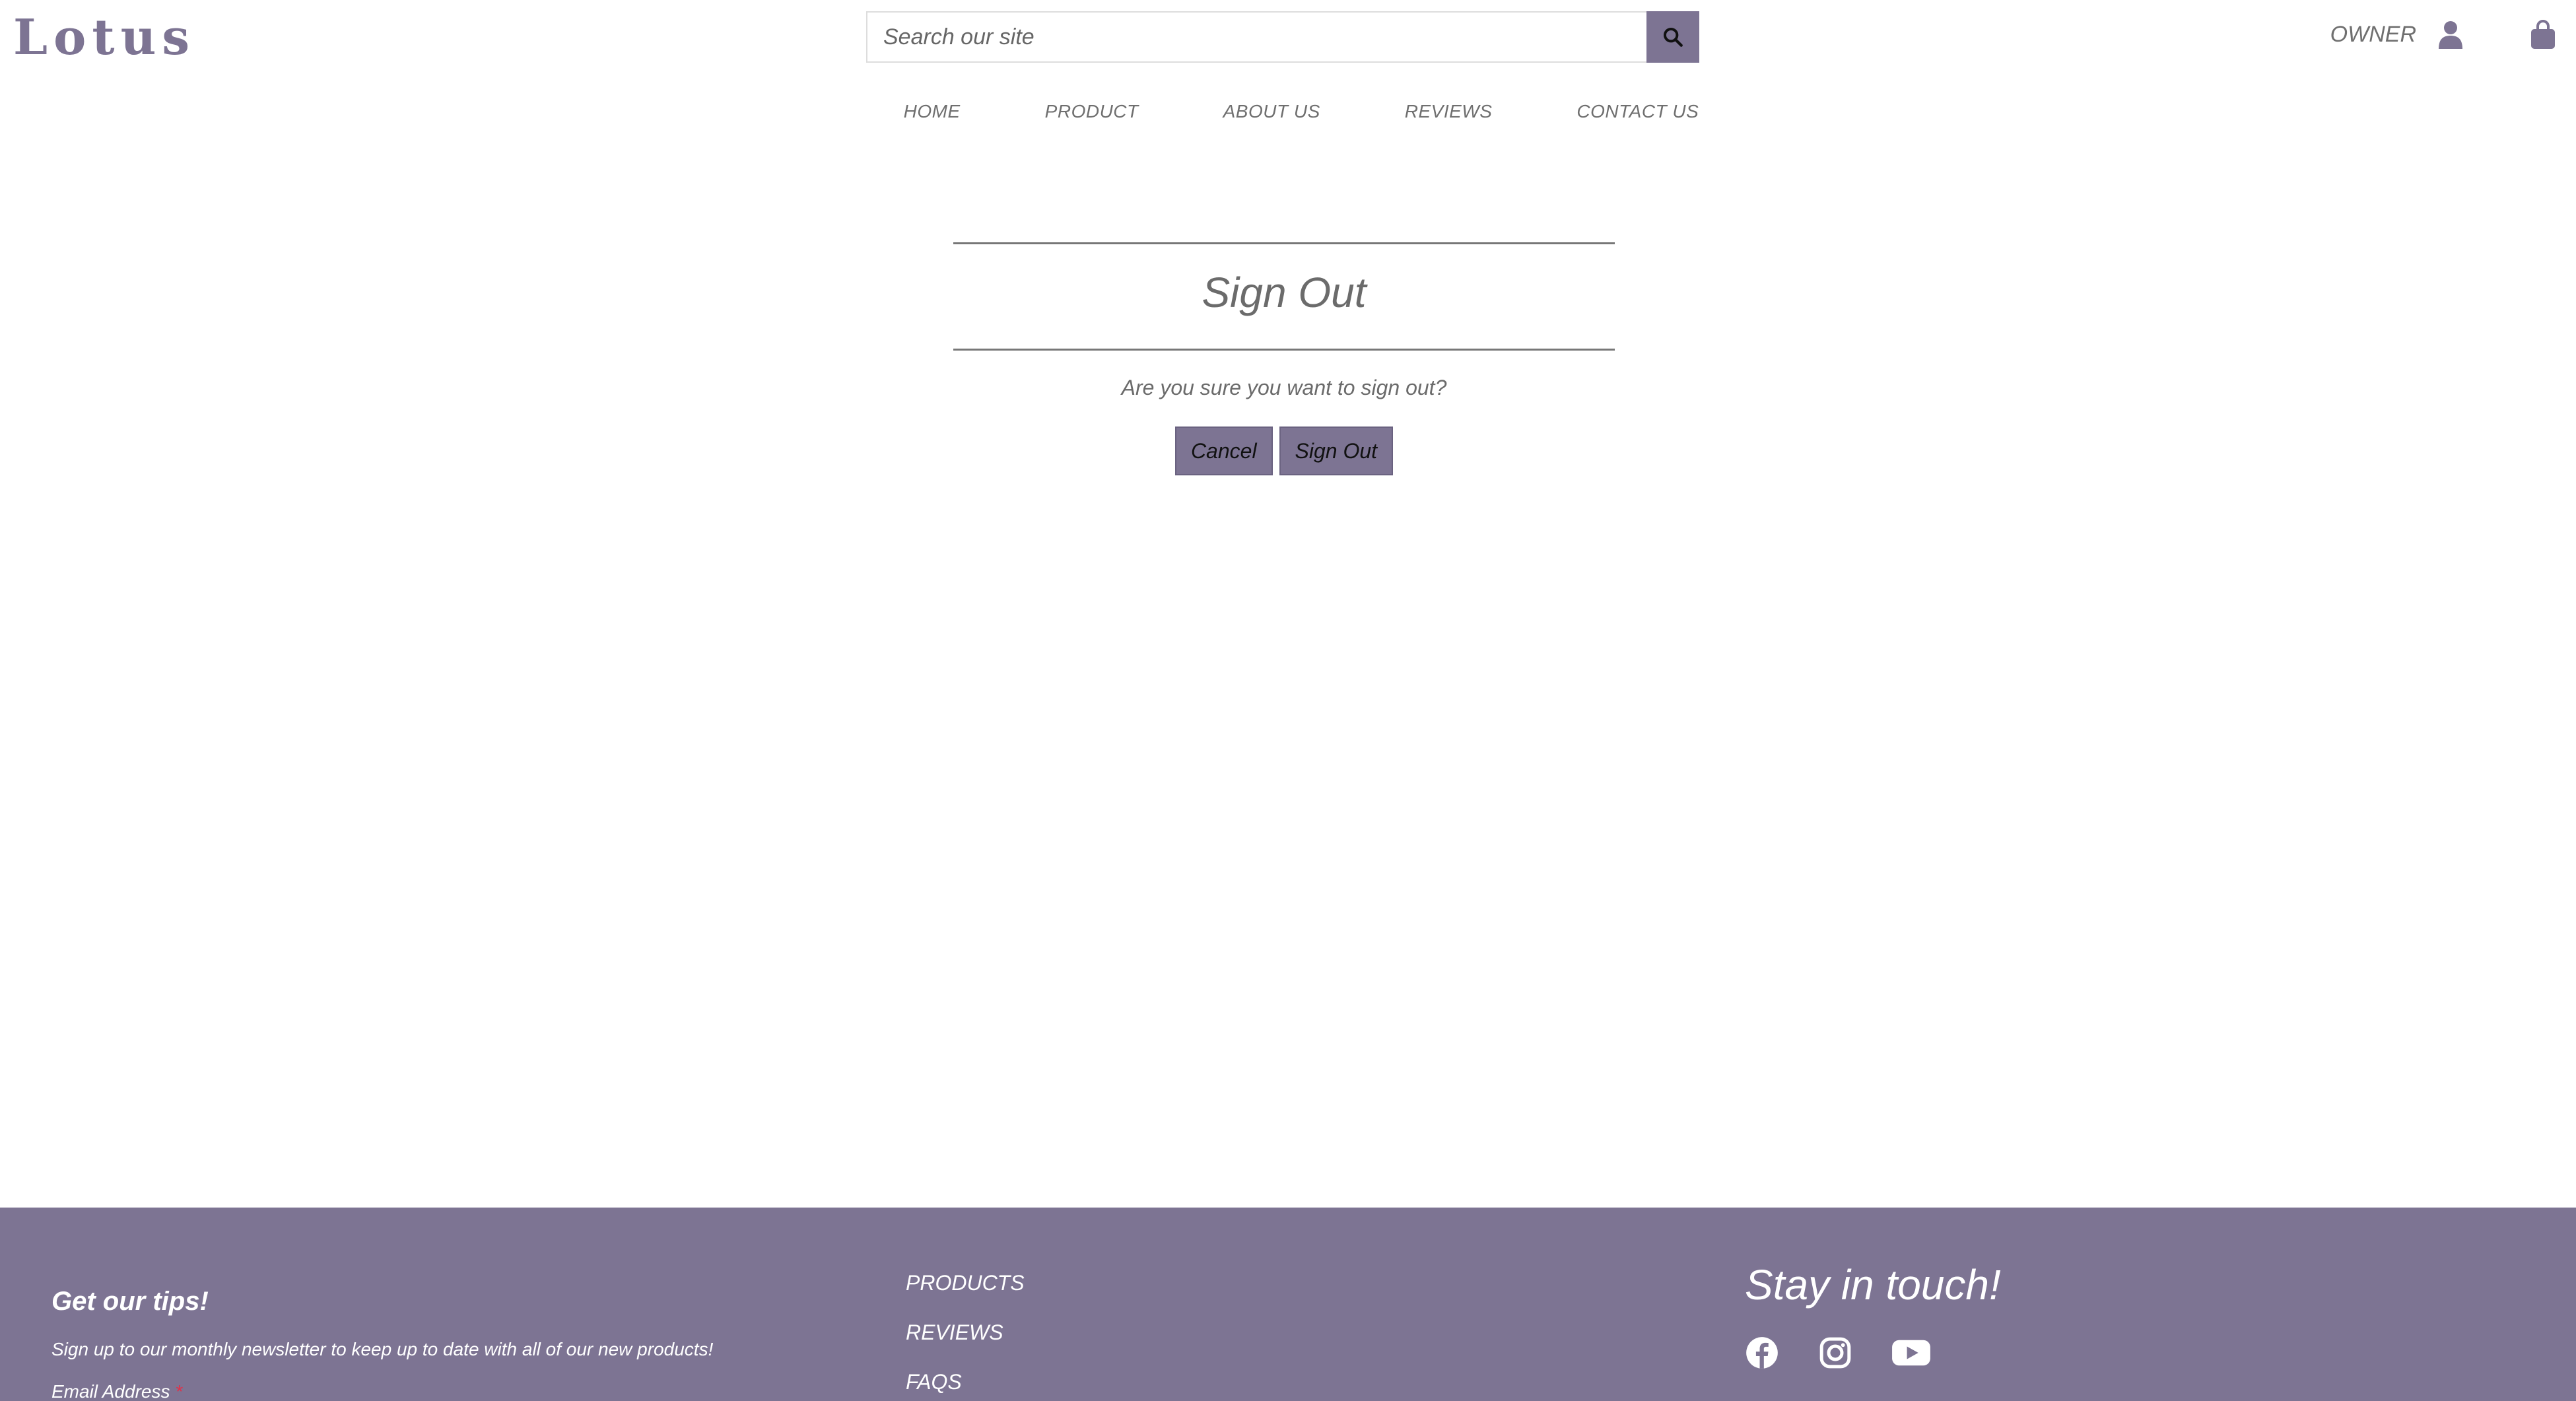  What do you see at coordinates (104, 37) in the screenshot?
I see `site-logo: Lotus` at bounding box center [104, 37].